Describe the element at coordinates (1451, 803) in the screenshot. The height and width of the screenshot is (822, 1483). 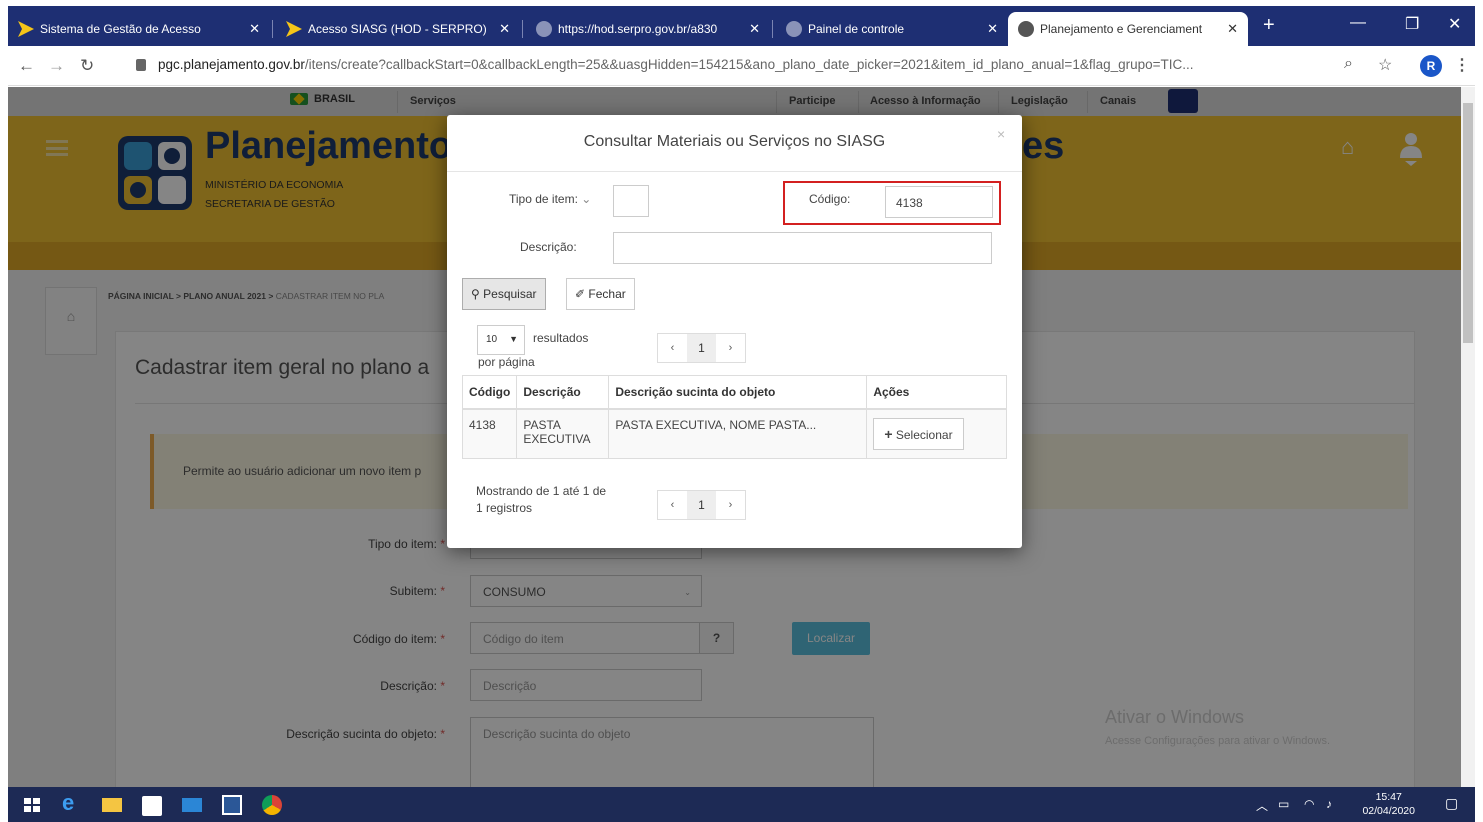
I see `notifications-icon: ▢` at that location.